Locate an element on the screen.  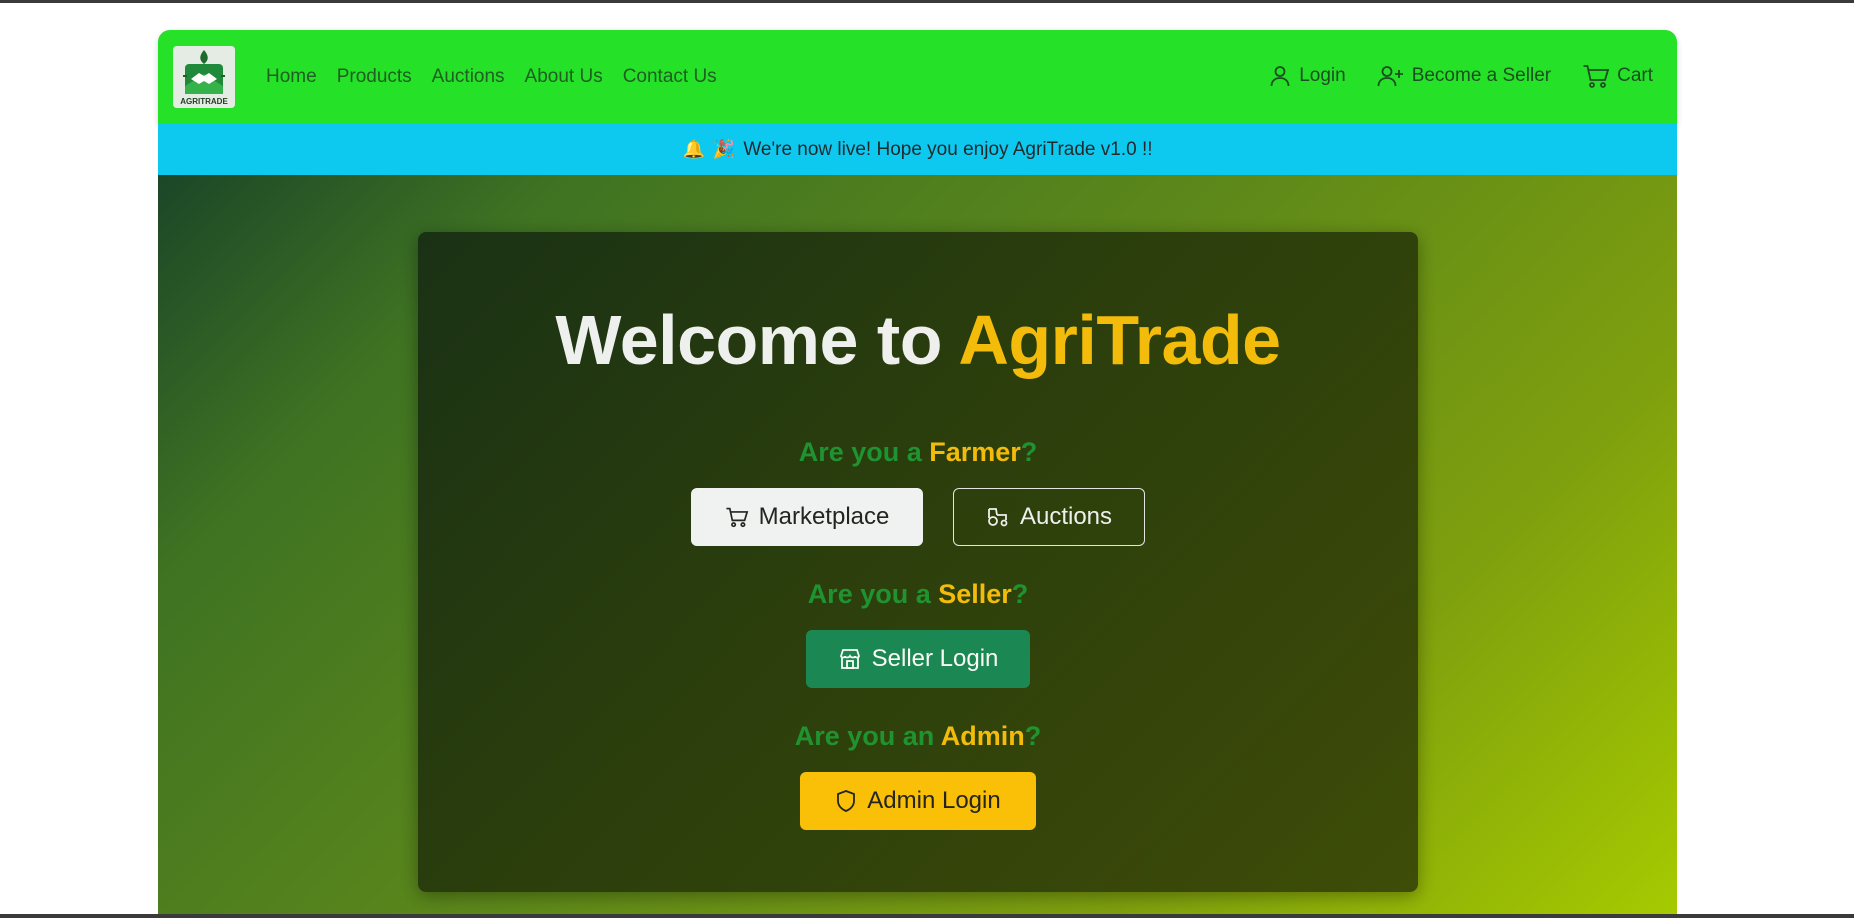
admin-login-button: Admin Login is located at coordinates (918, 801).